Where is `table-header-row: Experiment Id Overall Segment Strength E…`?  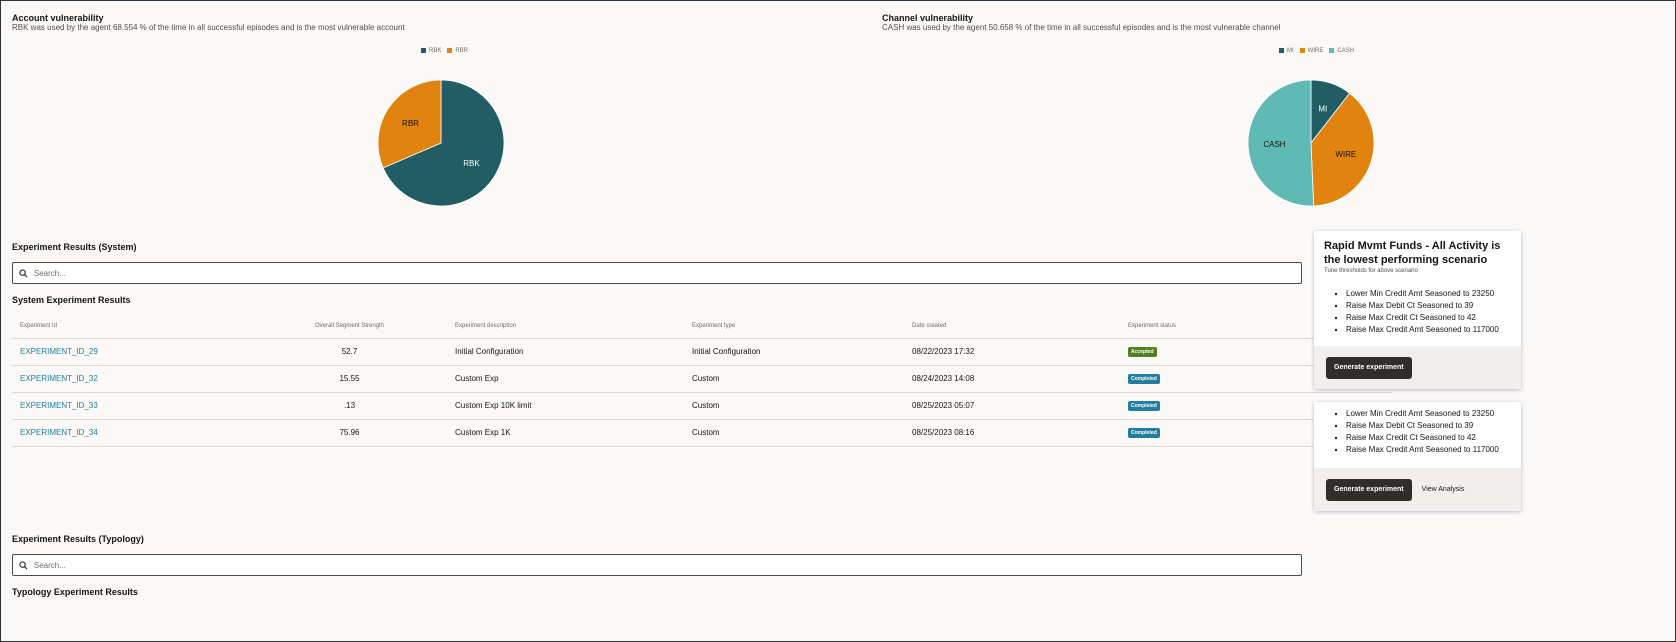
table-header-row: Experiment Id Overall Segment Strength E… is located at coordinates (702, 326).